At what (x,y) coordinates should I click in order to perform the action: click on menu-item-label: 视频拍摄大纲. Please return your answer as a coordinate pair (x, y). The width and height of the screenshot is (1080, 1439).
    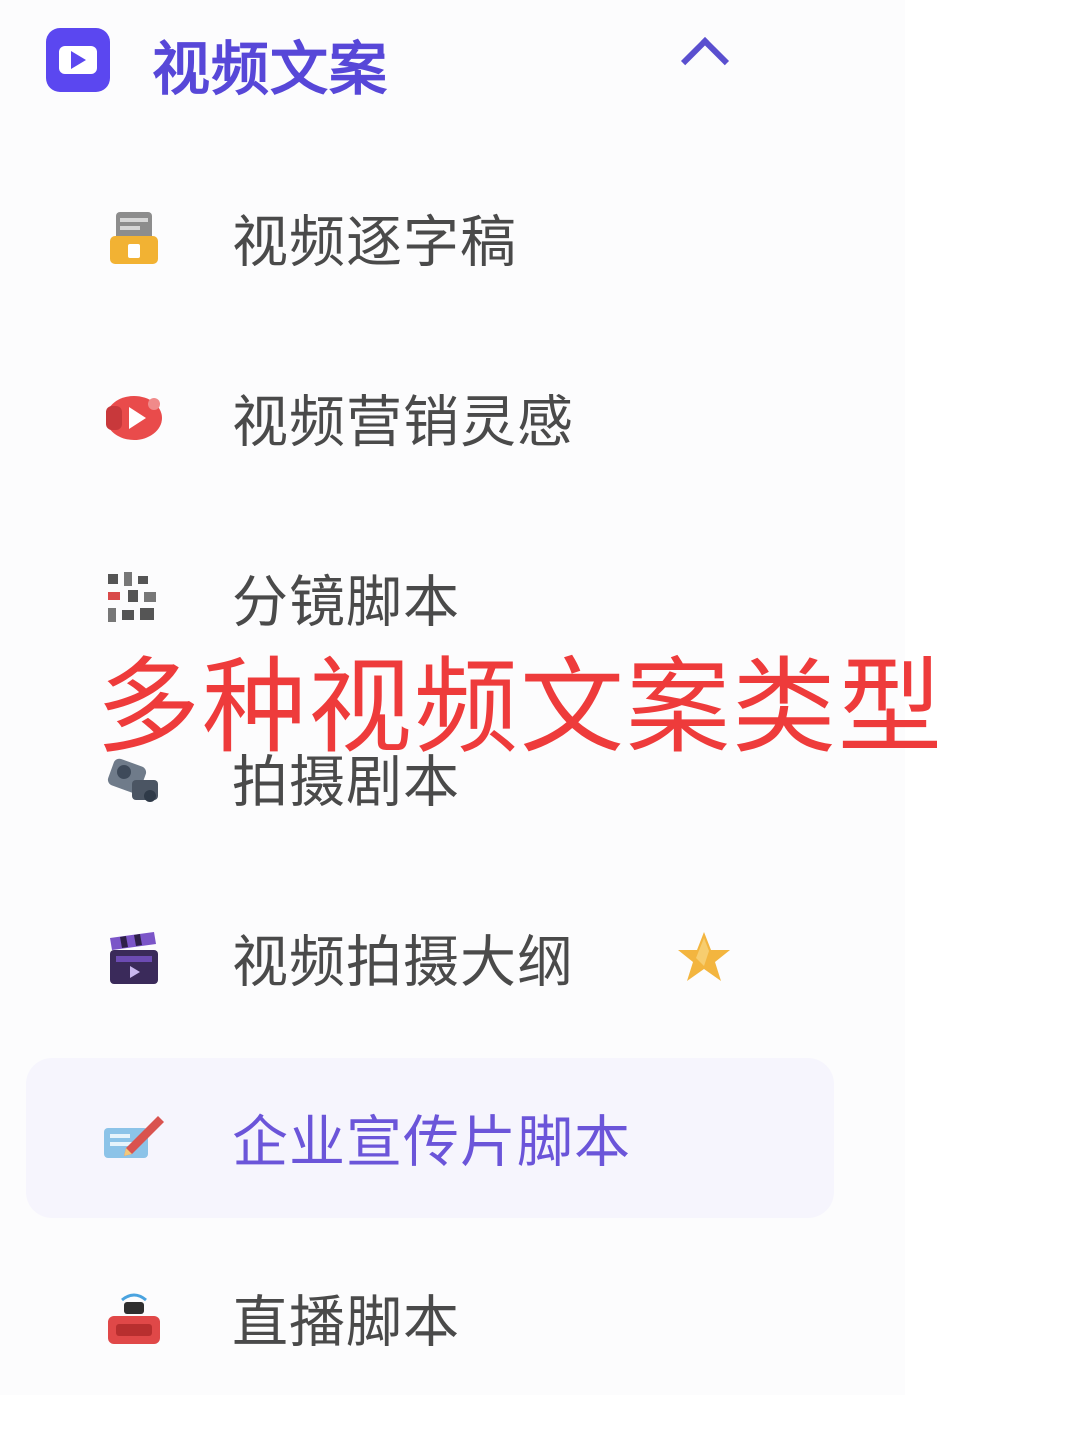
    Looking at the image, I should click on (403, 963).